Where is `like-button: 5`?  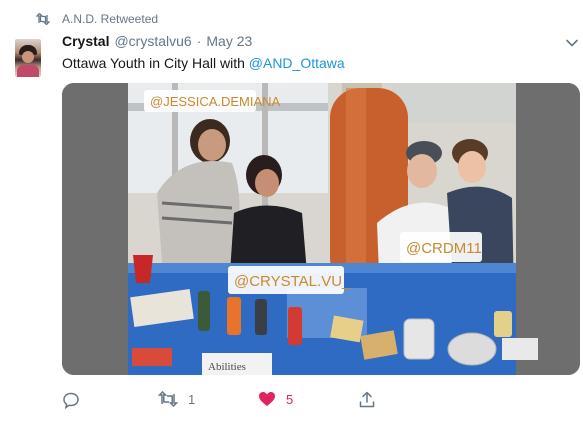
like-button: 5 is located at coordinates (275, 399).